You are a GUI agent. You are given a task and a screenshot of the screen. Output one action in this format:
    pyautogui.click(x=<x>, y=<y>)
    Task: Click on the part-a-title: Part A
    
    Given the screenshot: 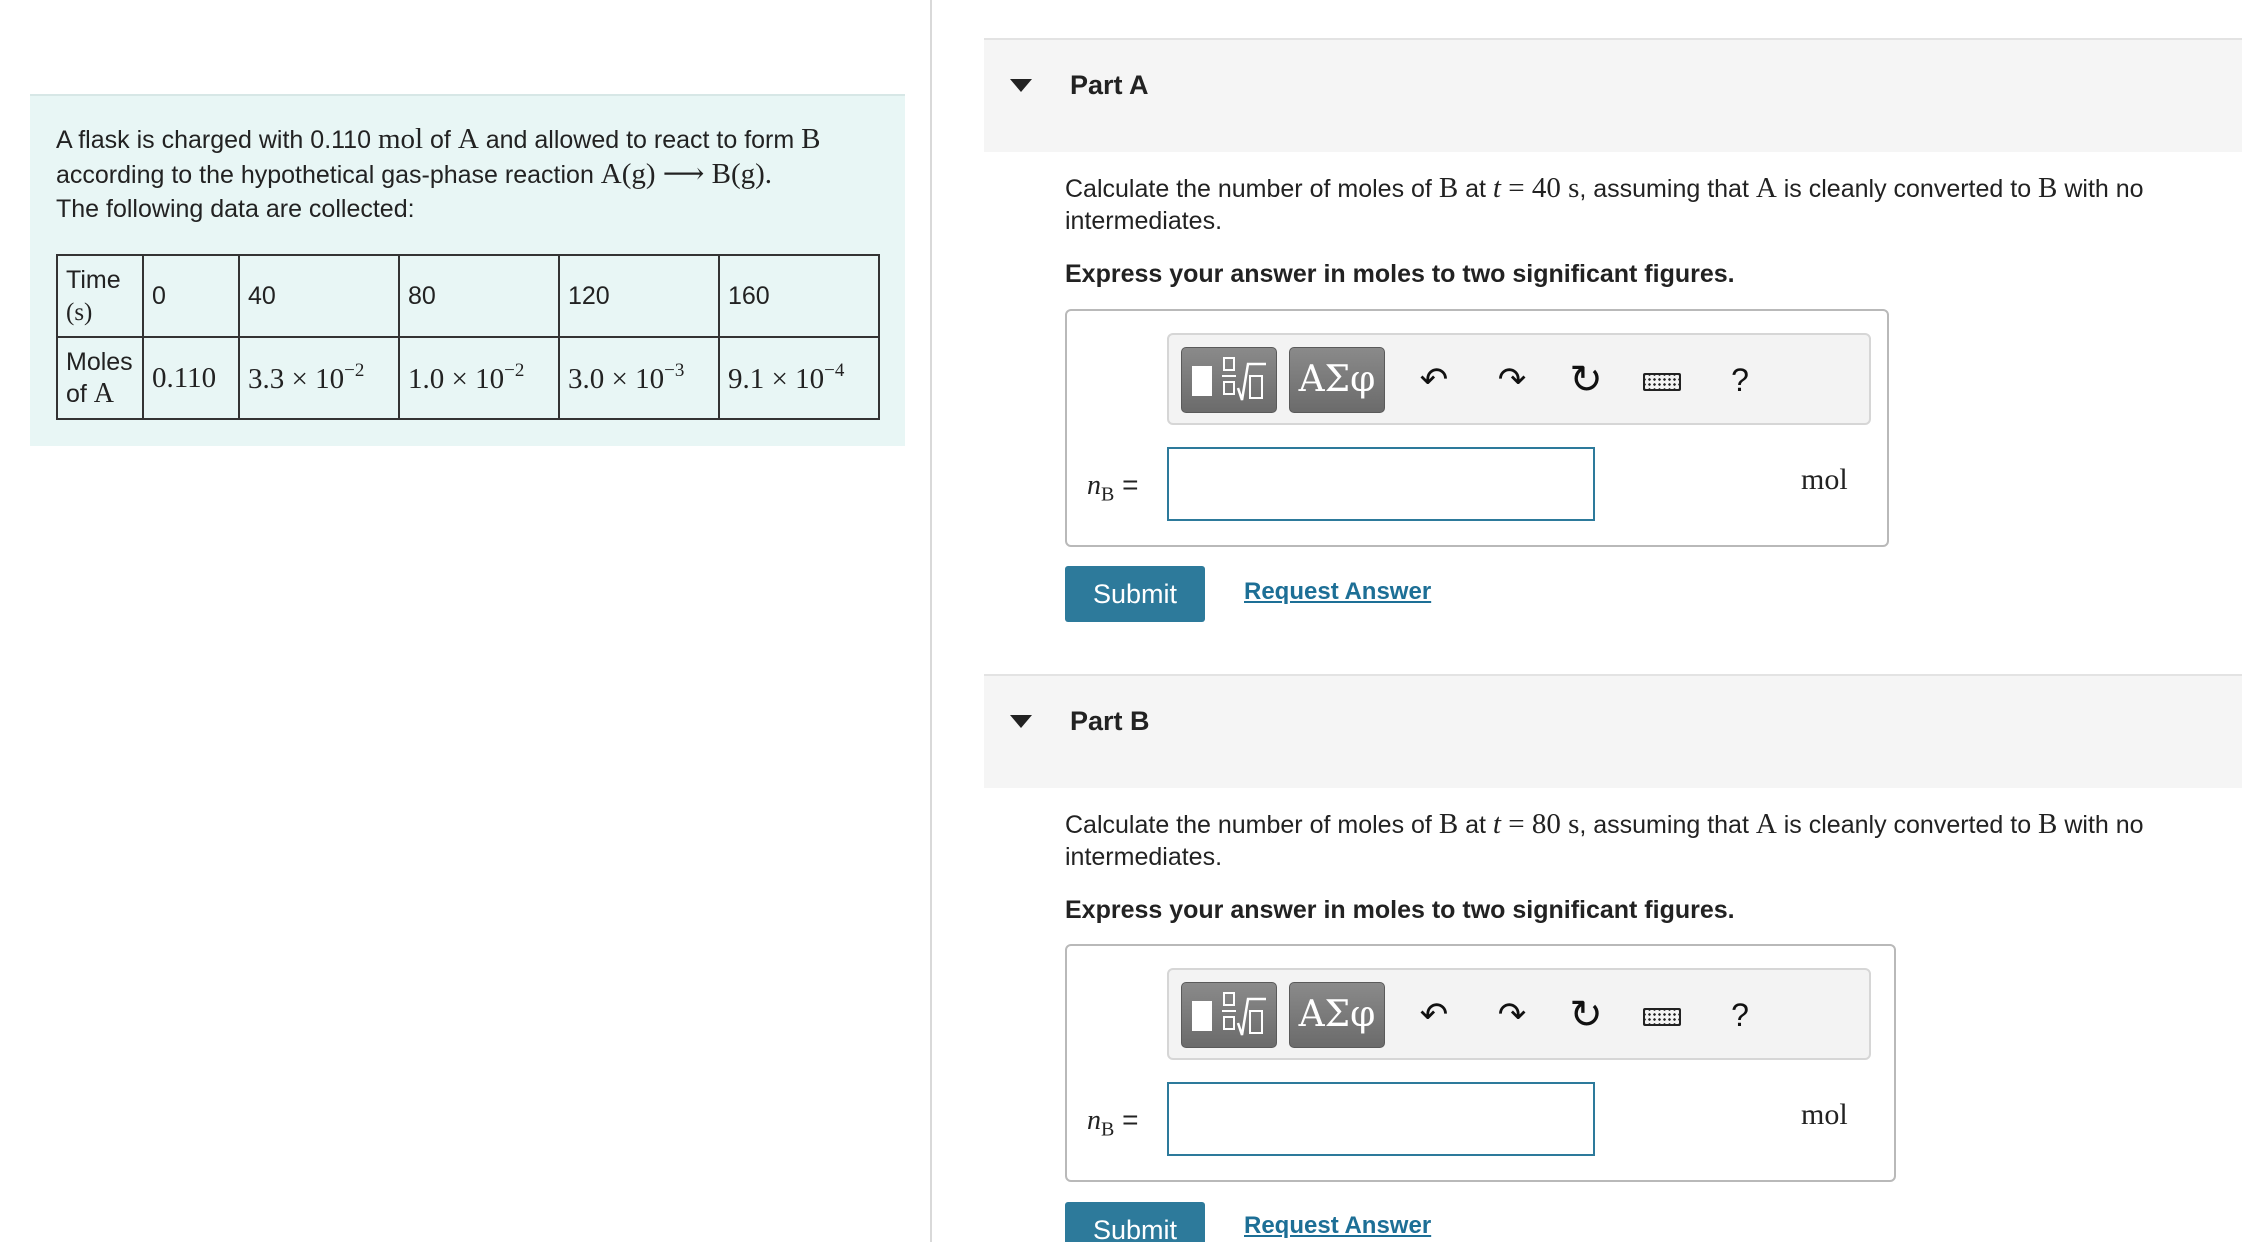 What is the action you would take?
    pyautogui.click(x=1109, y=85)
    